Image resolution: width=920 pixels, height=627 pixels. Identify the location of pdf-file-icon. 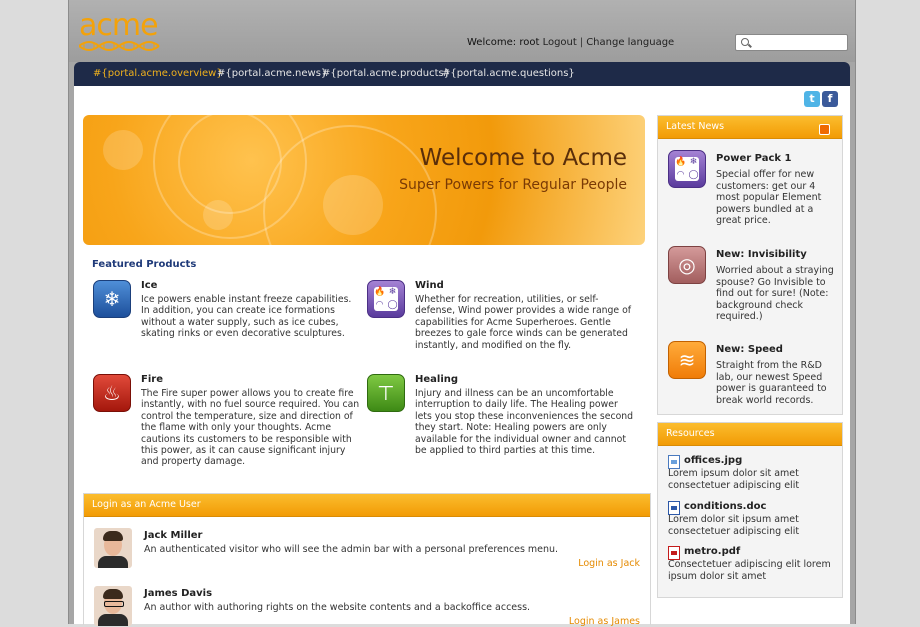
(674, 553).